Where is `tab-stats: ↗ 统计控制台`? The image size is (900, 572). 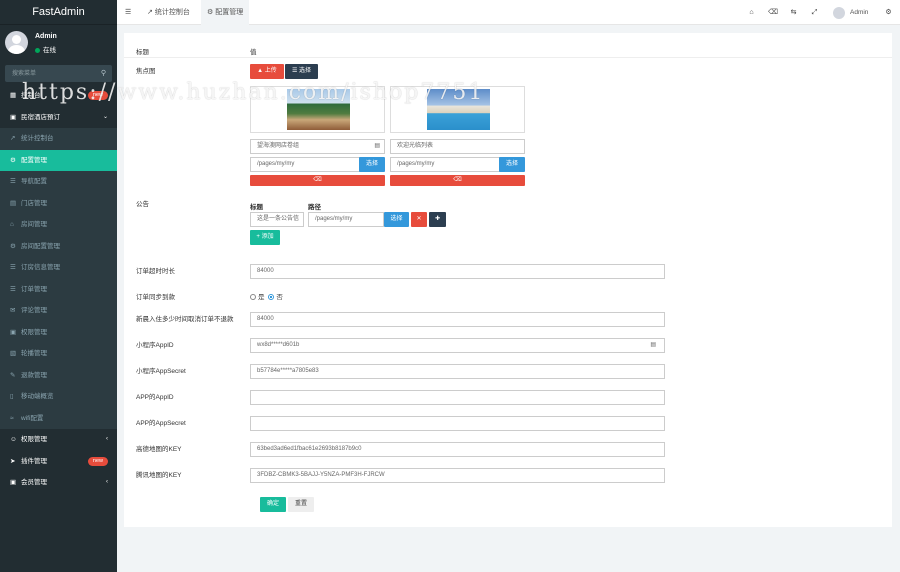 tab-stats: ↗ 统计控制台 is located at coordinates (168, 12).